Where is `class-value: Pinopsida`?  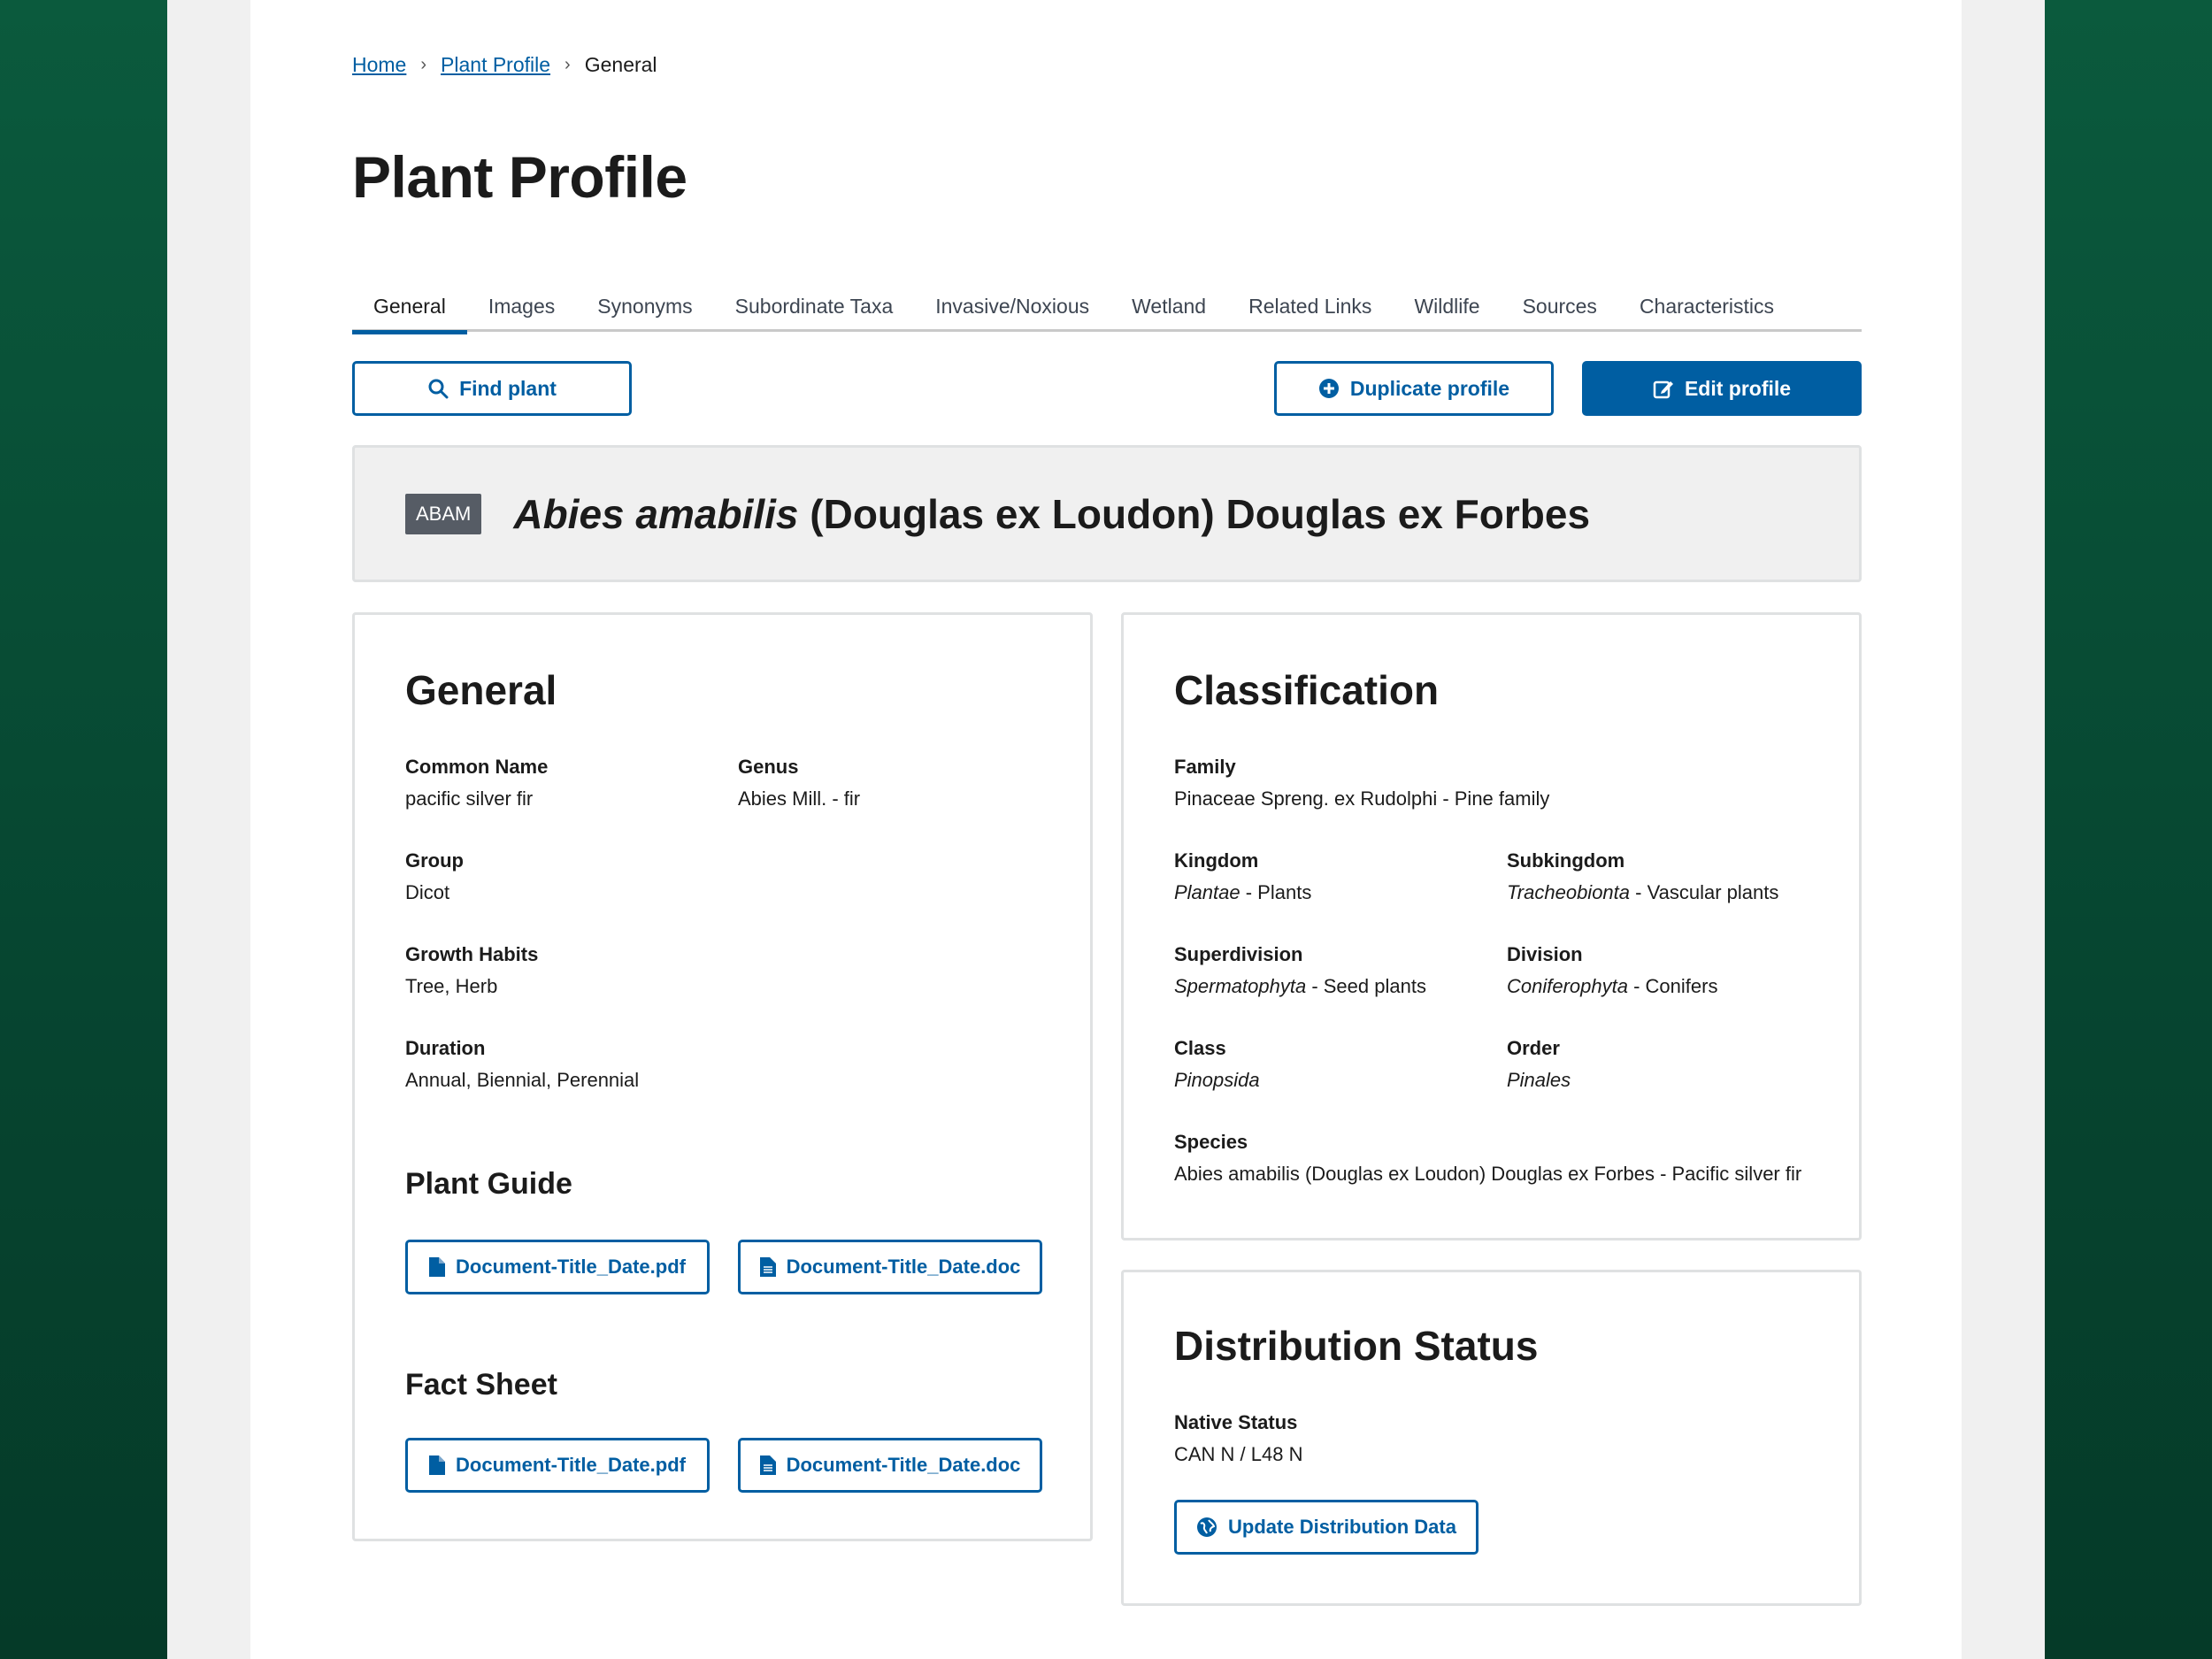
class-value: Pinopsida is located at coordinates (1217, 1080).